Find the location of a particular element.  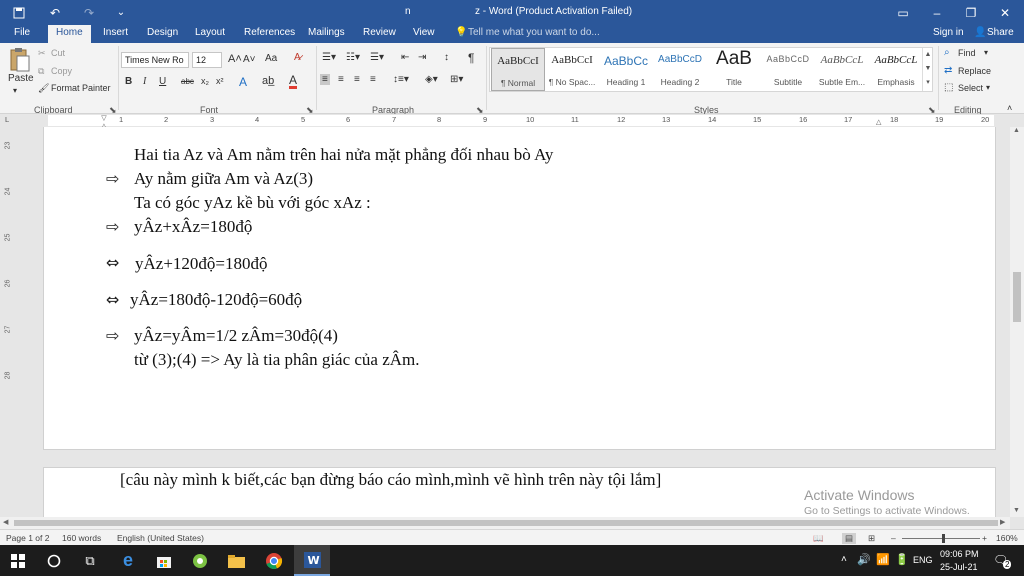

share-button: Share is located at coordinates (1000, 32).